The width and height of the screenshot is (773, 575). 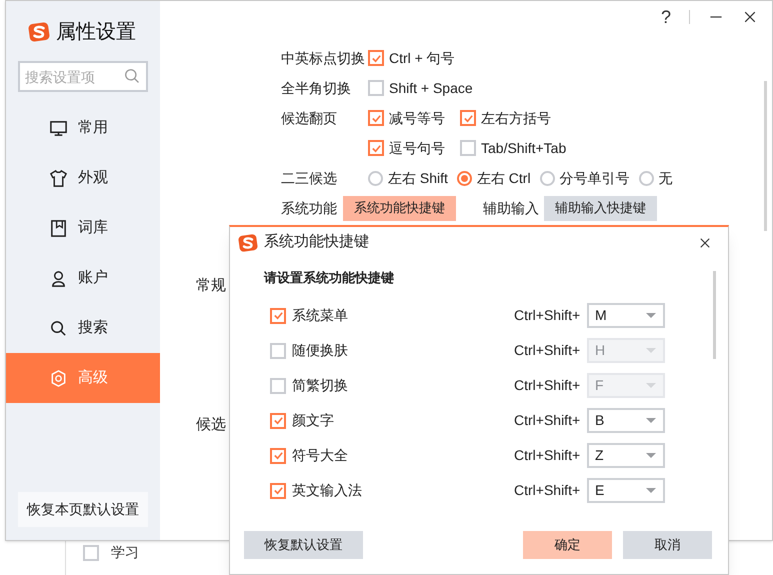 I want to click on radio-label: 左右 Ctrl, so click(x=503, y=178).